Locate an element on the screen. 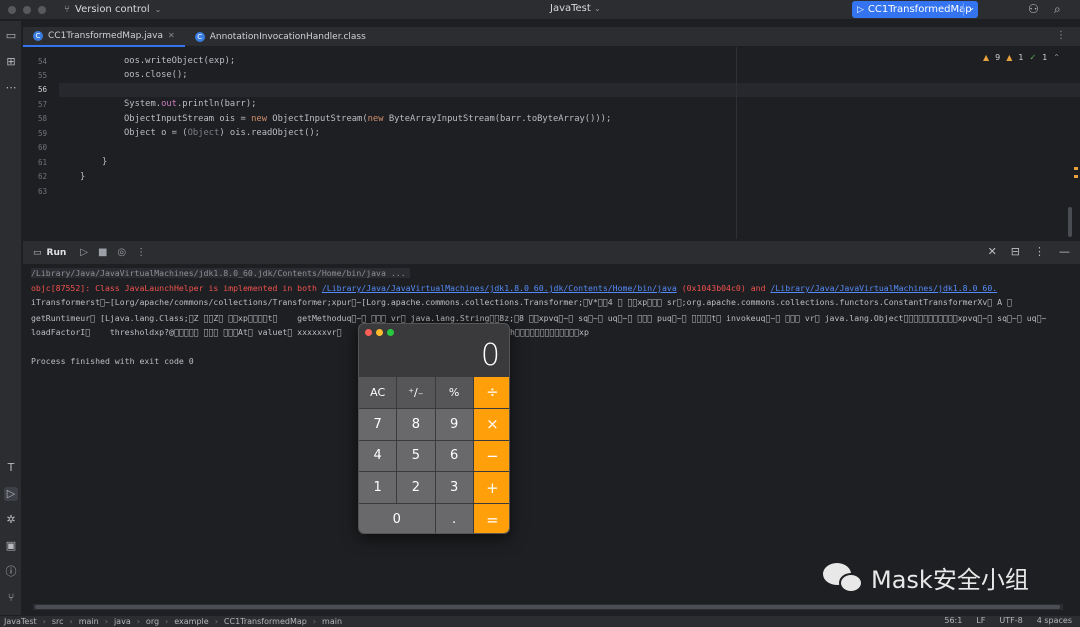 Image resolution: width=1080 pixels, height=627 pixels. indent-setting: 4 spaces is located at coordinates (1054, 620).